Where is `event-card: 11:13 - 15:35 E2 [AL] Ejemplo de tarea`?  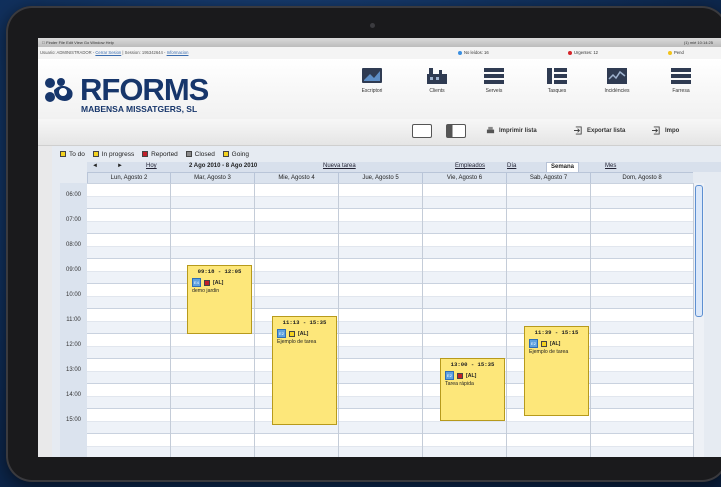
event-card: 11:13 - 15:35 E2 [AL] Ejemplo de tarea is located at coordinates (304, 370).